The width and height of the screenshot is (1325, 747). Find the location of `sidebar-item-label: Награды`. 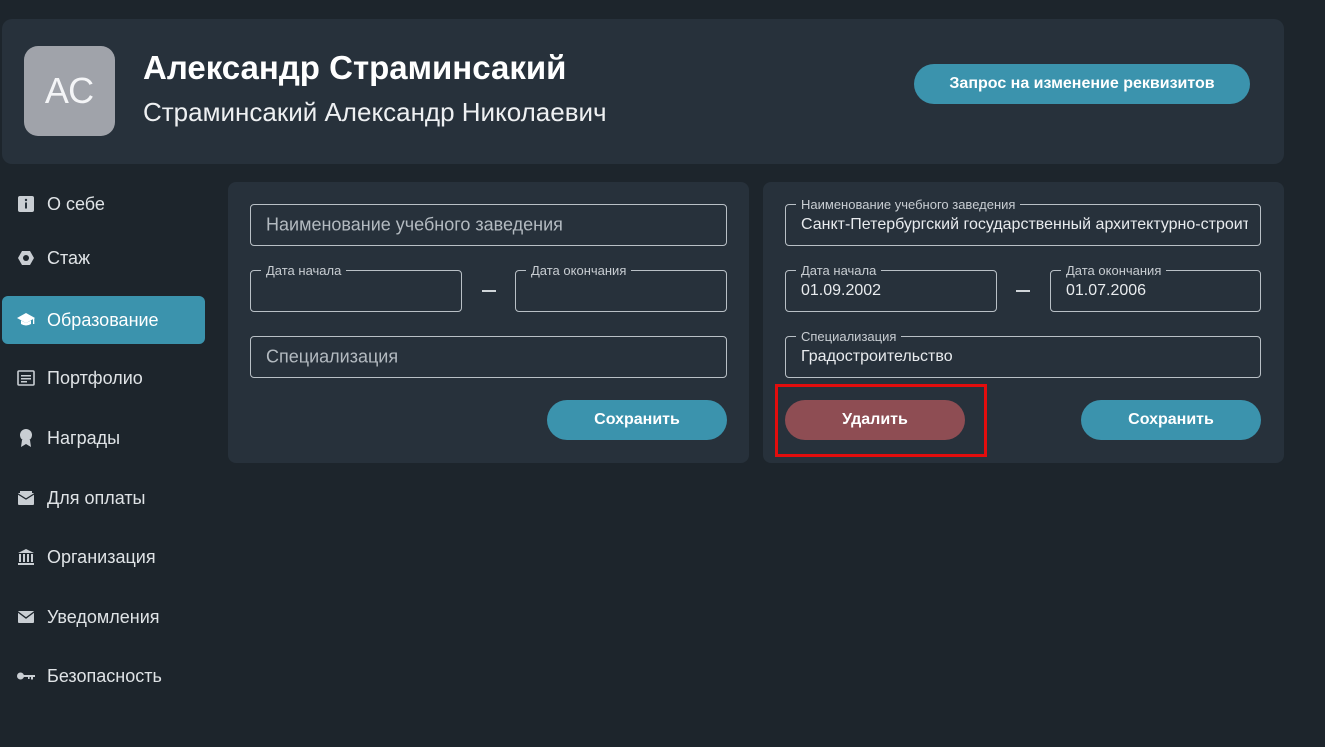

sidebar-item-label: Награды is located at coordinates (84, 437).